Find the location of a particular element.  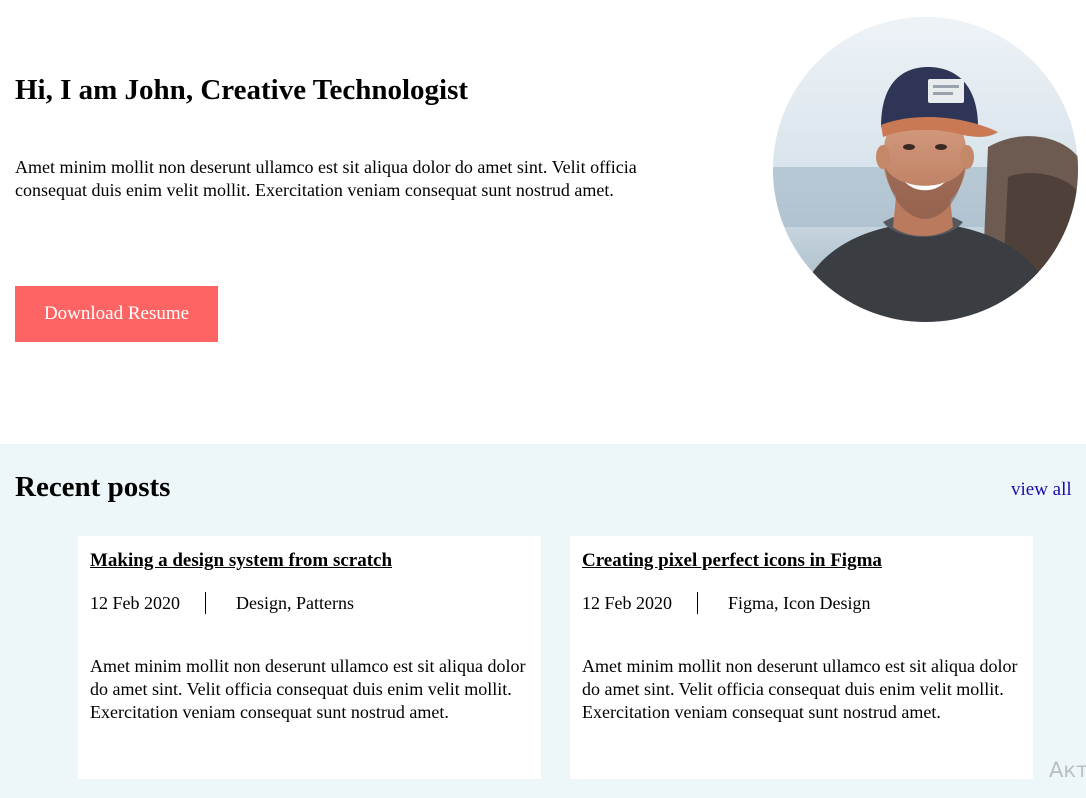

profile-photo is located at coordinates (925, 169).